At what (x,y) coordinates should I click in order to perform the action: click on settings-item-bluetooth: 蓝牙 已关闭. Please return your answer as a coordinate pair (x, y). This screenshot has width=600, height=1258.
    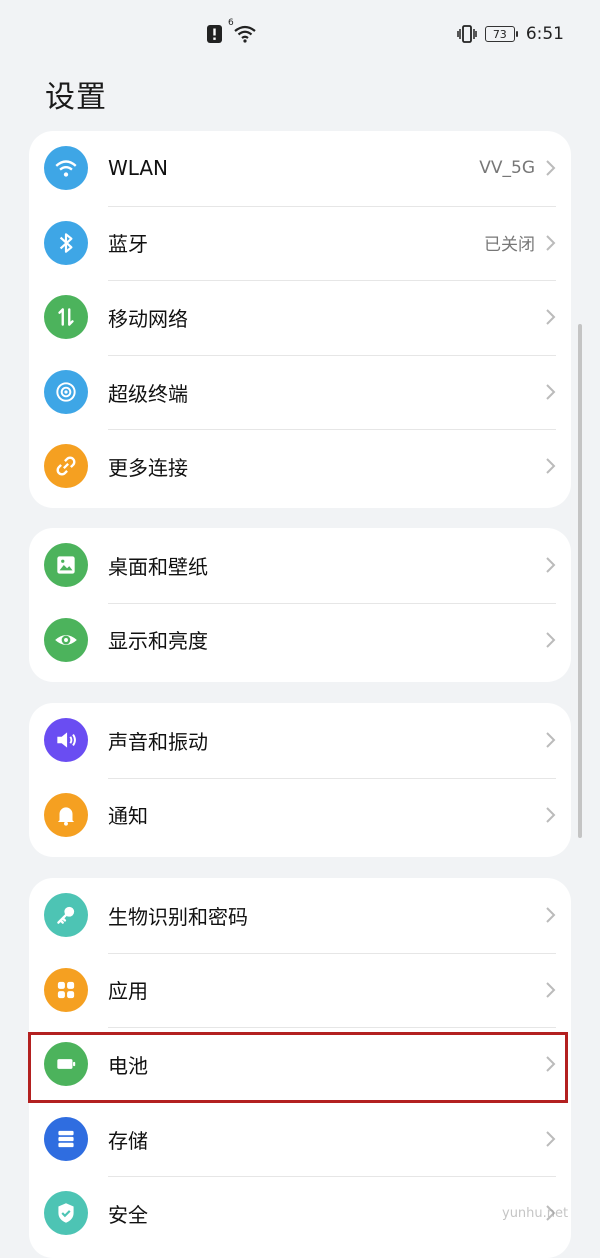
    Looking at the image, I should click on (300, 243).